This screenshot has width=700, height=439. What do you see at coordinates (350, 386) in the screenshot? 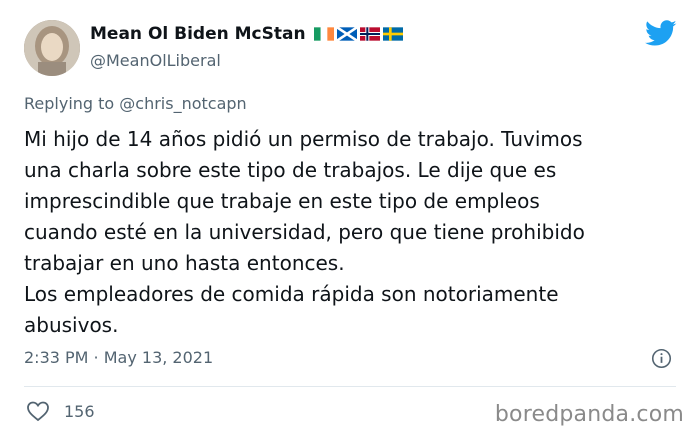
I see `divider` at bounding box center [350, 386].